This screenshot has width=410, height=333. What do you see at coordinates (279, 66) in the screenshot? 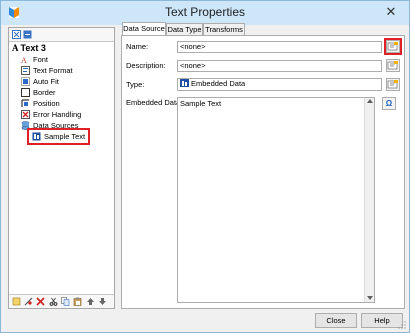
I see `description-field: <none>` at bounding box center [279, 66].